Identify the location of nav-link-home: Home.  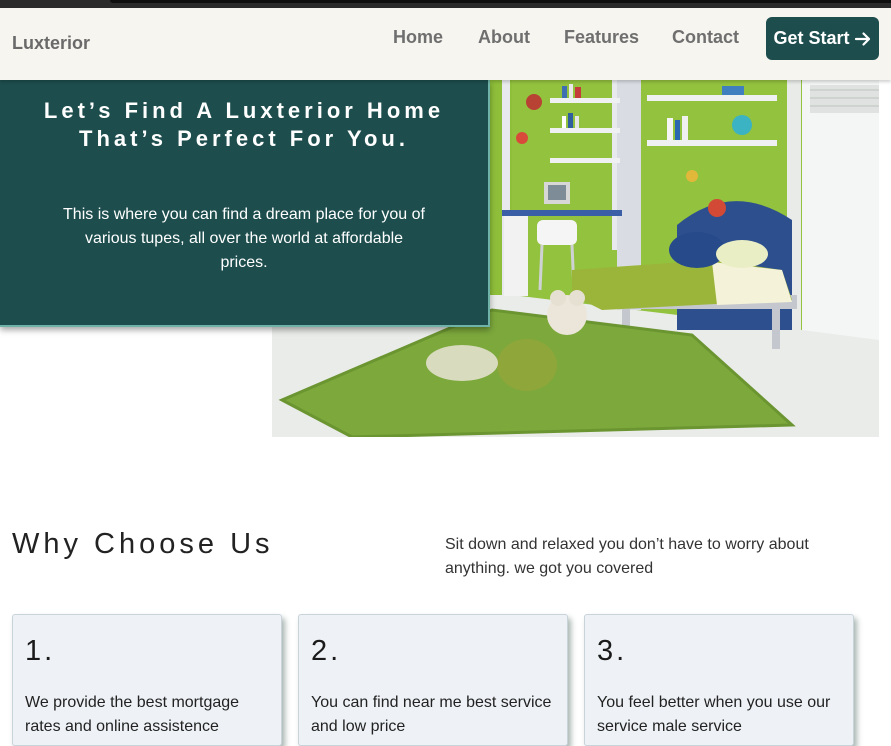
(418, 37).